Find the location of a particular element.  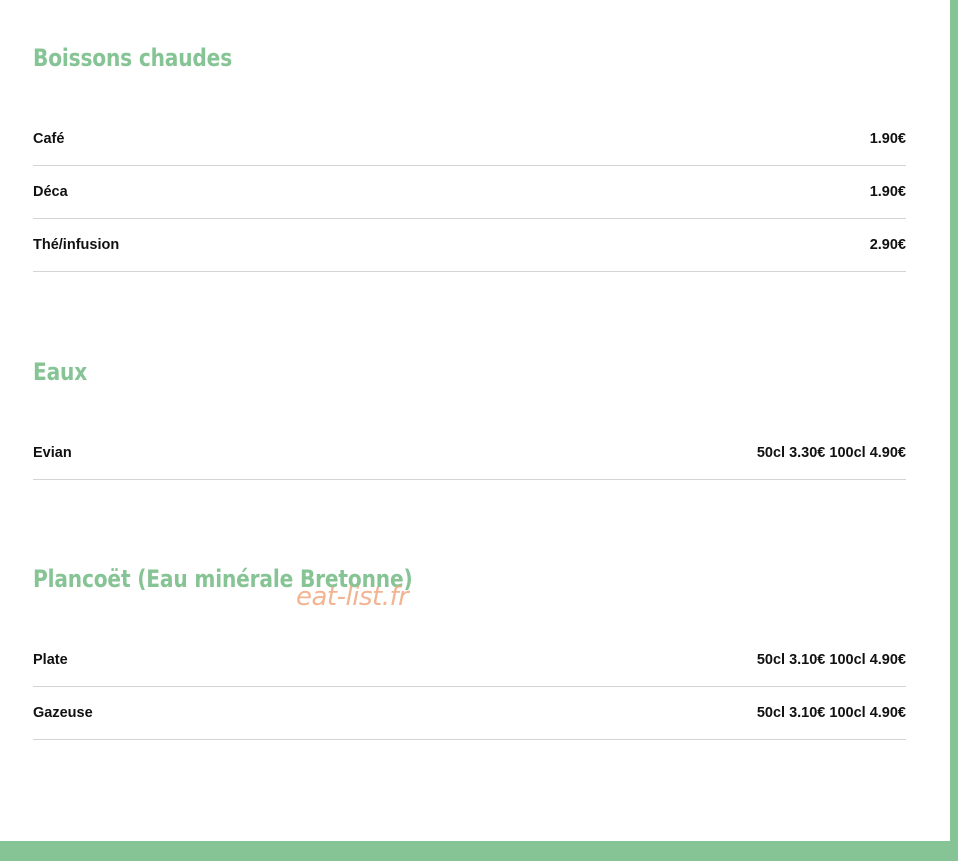

list-item: Gazeuse 50cl 3.10€ 100cl 4.90€ is located at coordinates (469, 713).